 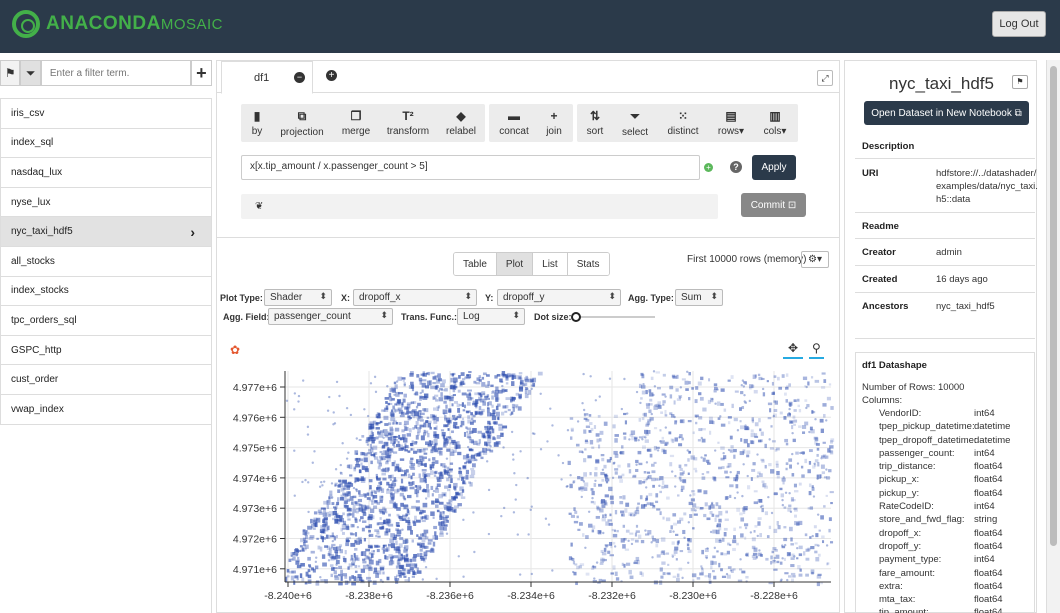 What do you see at coordinates (331, 75) in the screenshot?
I see `add-tab-icon: +` at bounding box center [331, 75].